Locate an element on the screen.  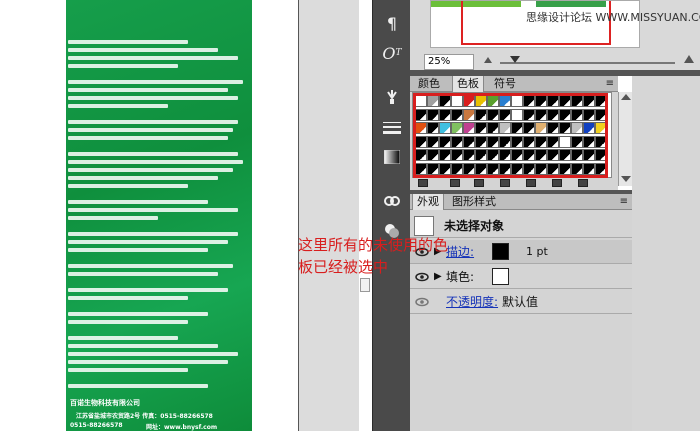
links-icon is located at coordinates (392, 201).